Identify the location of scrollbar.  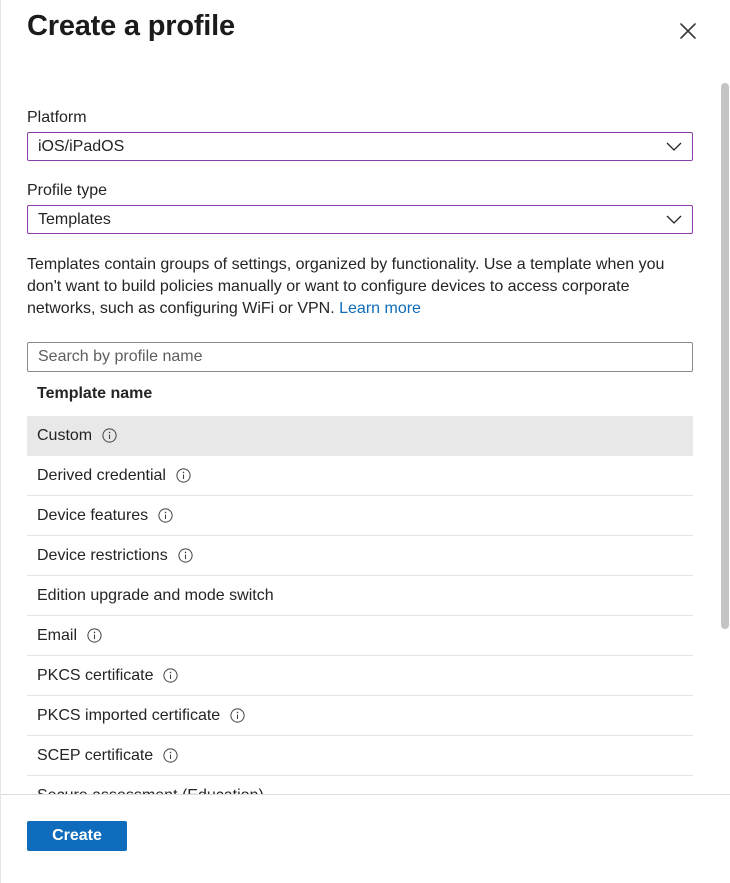
(725, 438).